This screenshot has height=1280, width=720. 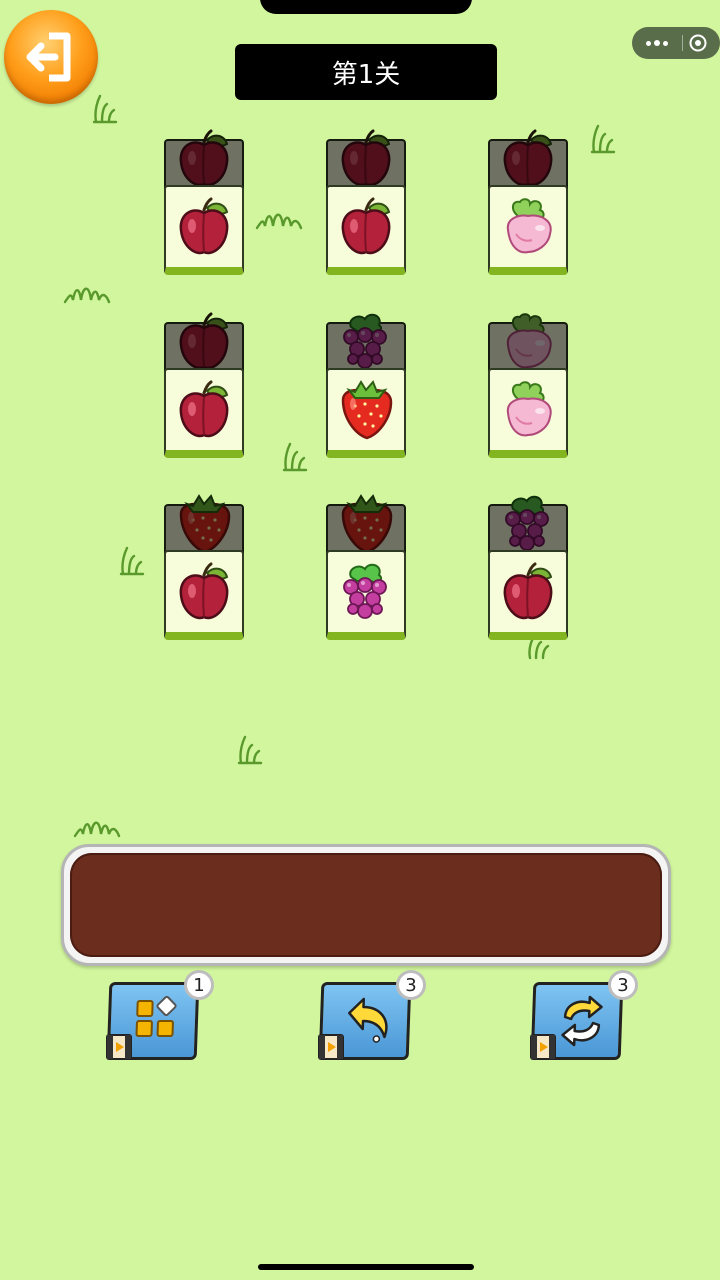 I want to click on swap-button: 3, so click(x=584, y=1017).